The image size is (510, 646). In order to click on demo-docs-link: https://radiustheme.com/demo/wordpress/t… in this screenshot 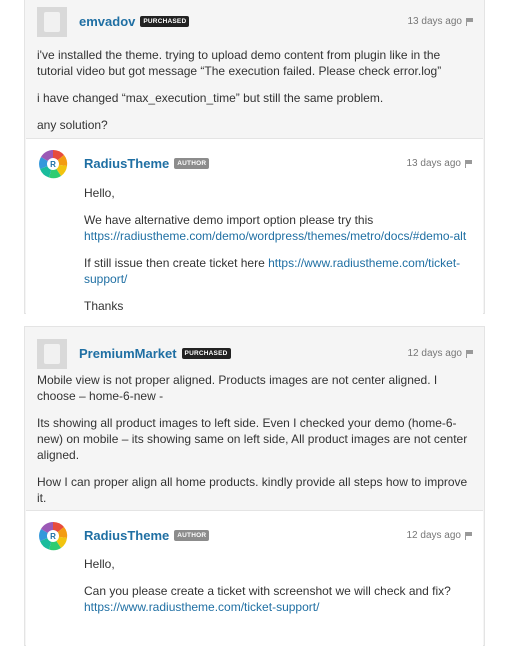, I will do `click(275, 236)`.